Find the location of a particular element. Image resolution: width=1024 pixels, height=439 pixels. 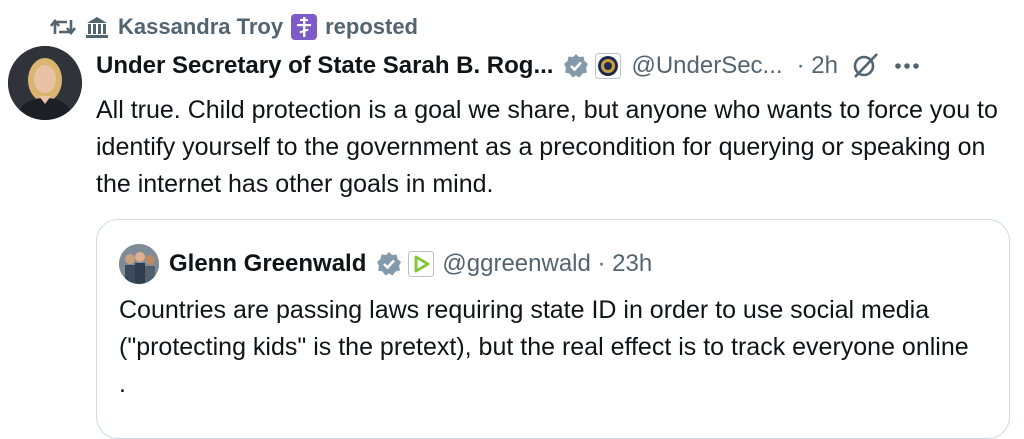

rumble-icon is located at coordinates (421, 264).